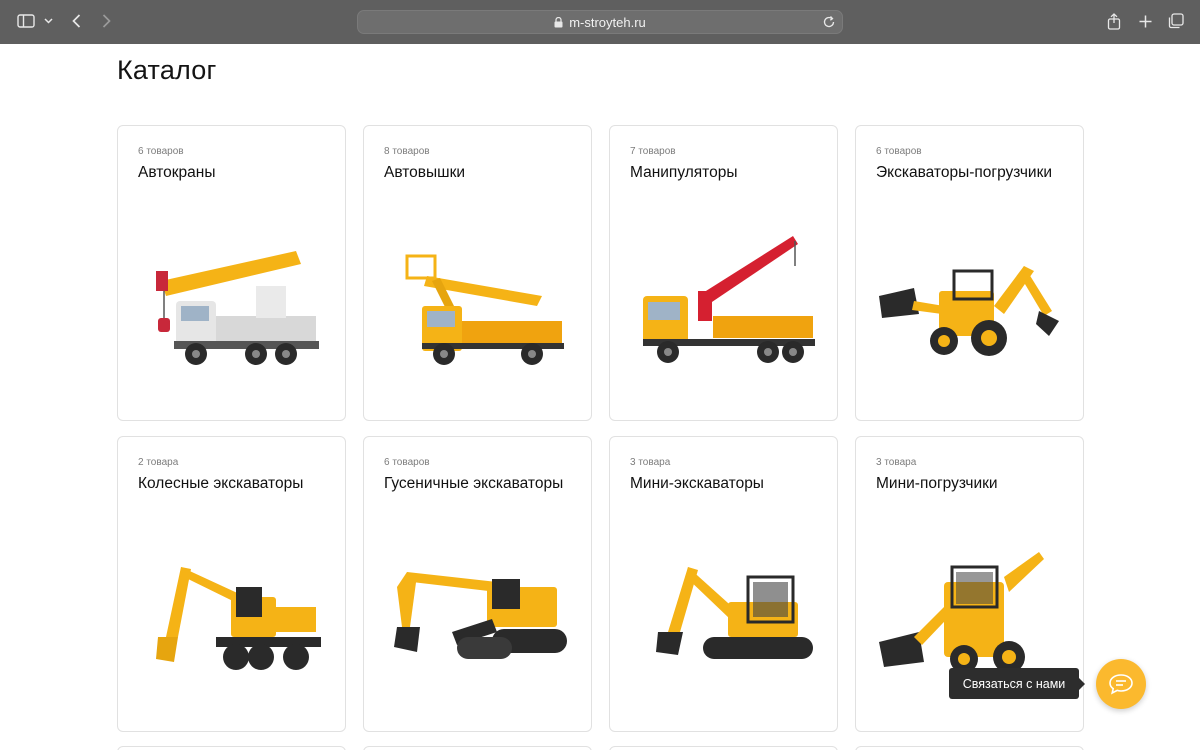  What do you see at coordinates (177, 172) in the screenshot?
I see `category-name: Автокраны` at bounding box center [177, 172].